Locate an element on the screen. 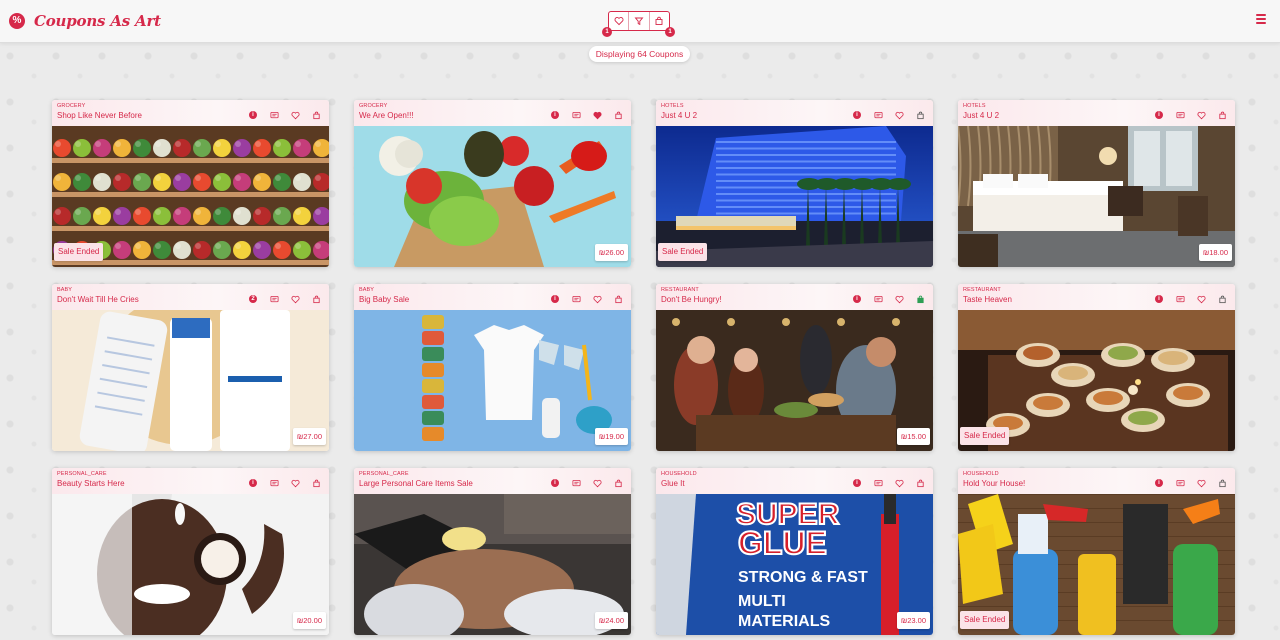 This screenshot has height=640, width=1280. coupon-card: HOTELS Just 4 U 2 i ₪18.00 is located at coordinates (1096, 183).